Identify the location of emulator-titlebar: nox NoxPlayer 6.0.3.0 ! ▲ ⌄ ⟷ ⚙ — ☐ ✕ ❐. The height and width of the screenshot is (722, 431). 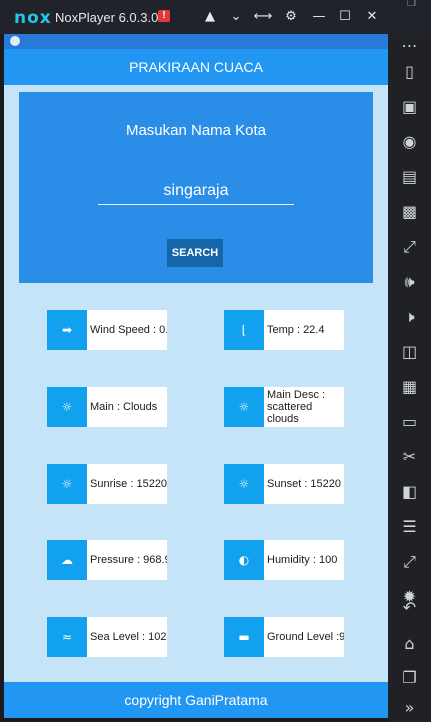
(215, 17).